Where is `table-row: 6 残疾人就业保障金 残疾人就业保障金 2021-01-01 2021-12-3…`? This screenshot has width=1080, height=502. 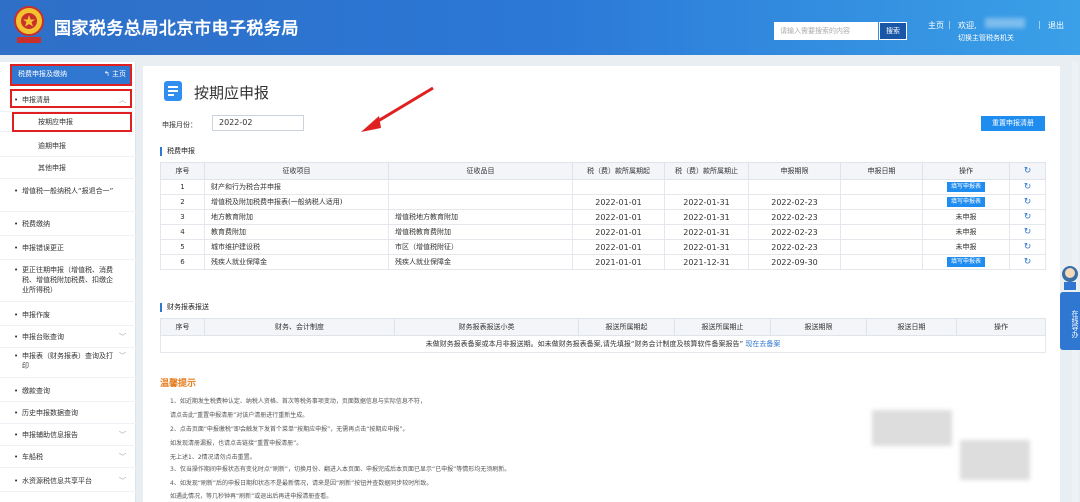 table-row: 6 残疾人就业保障金 残疾人就业保障金 2021-01-01 2021-12-3… is located at coordinates (603, 262).